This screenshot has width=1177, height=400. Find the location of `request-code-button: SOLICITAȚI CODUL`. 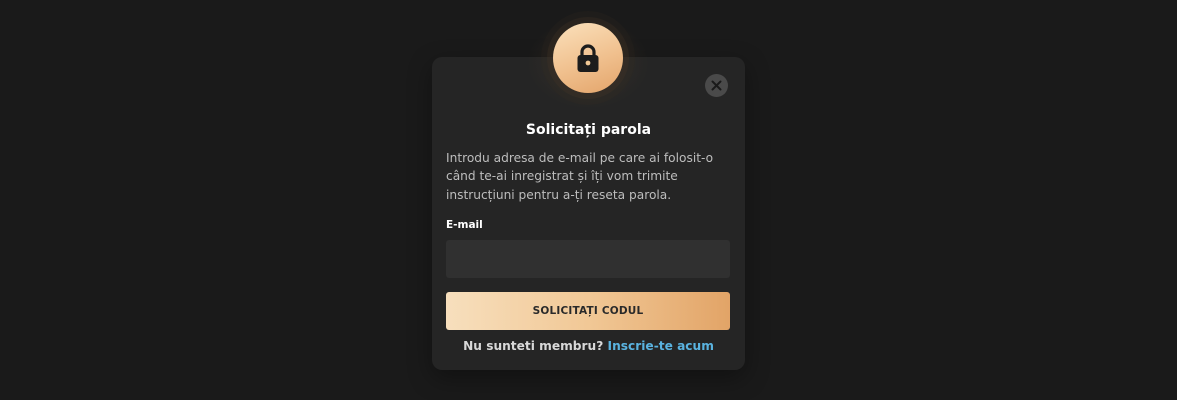

request-code-button: SOLICITAȚI CODUL is located at coordinates (588, 311).